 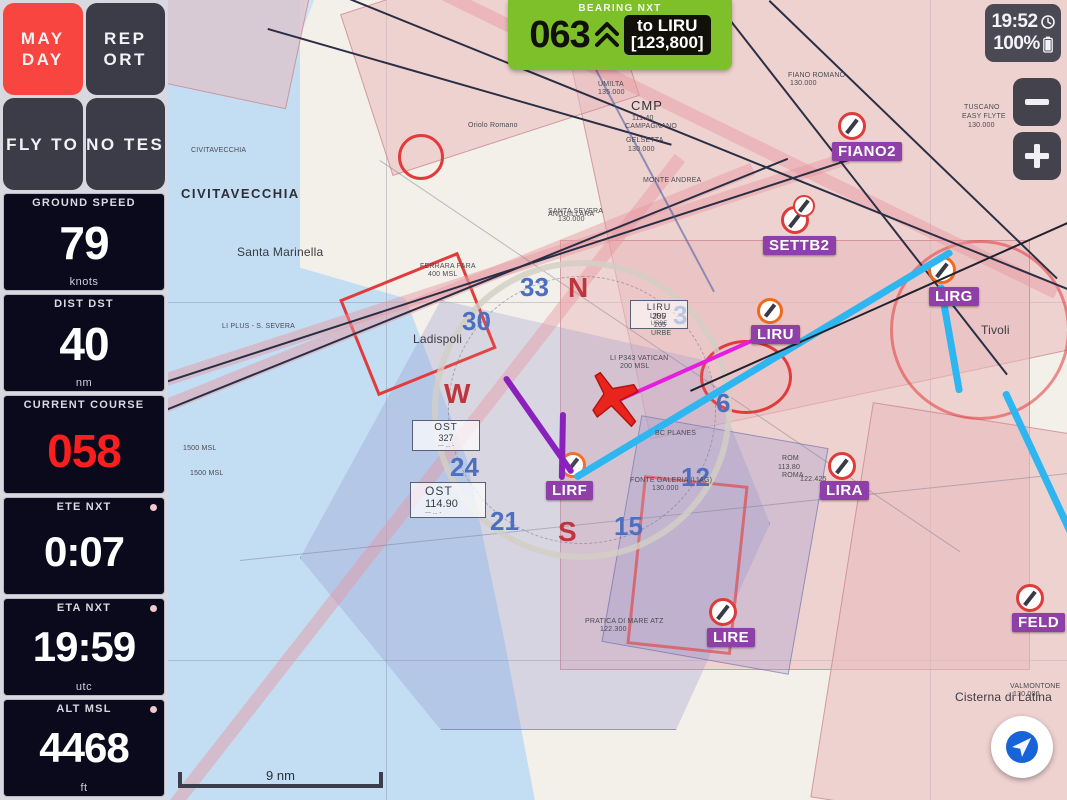 I want to click on fly-to-button: FLY TO, so click(x=43, y=144).